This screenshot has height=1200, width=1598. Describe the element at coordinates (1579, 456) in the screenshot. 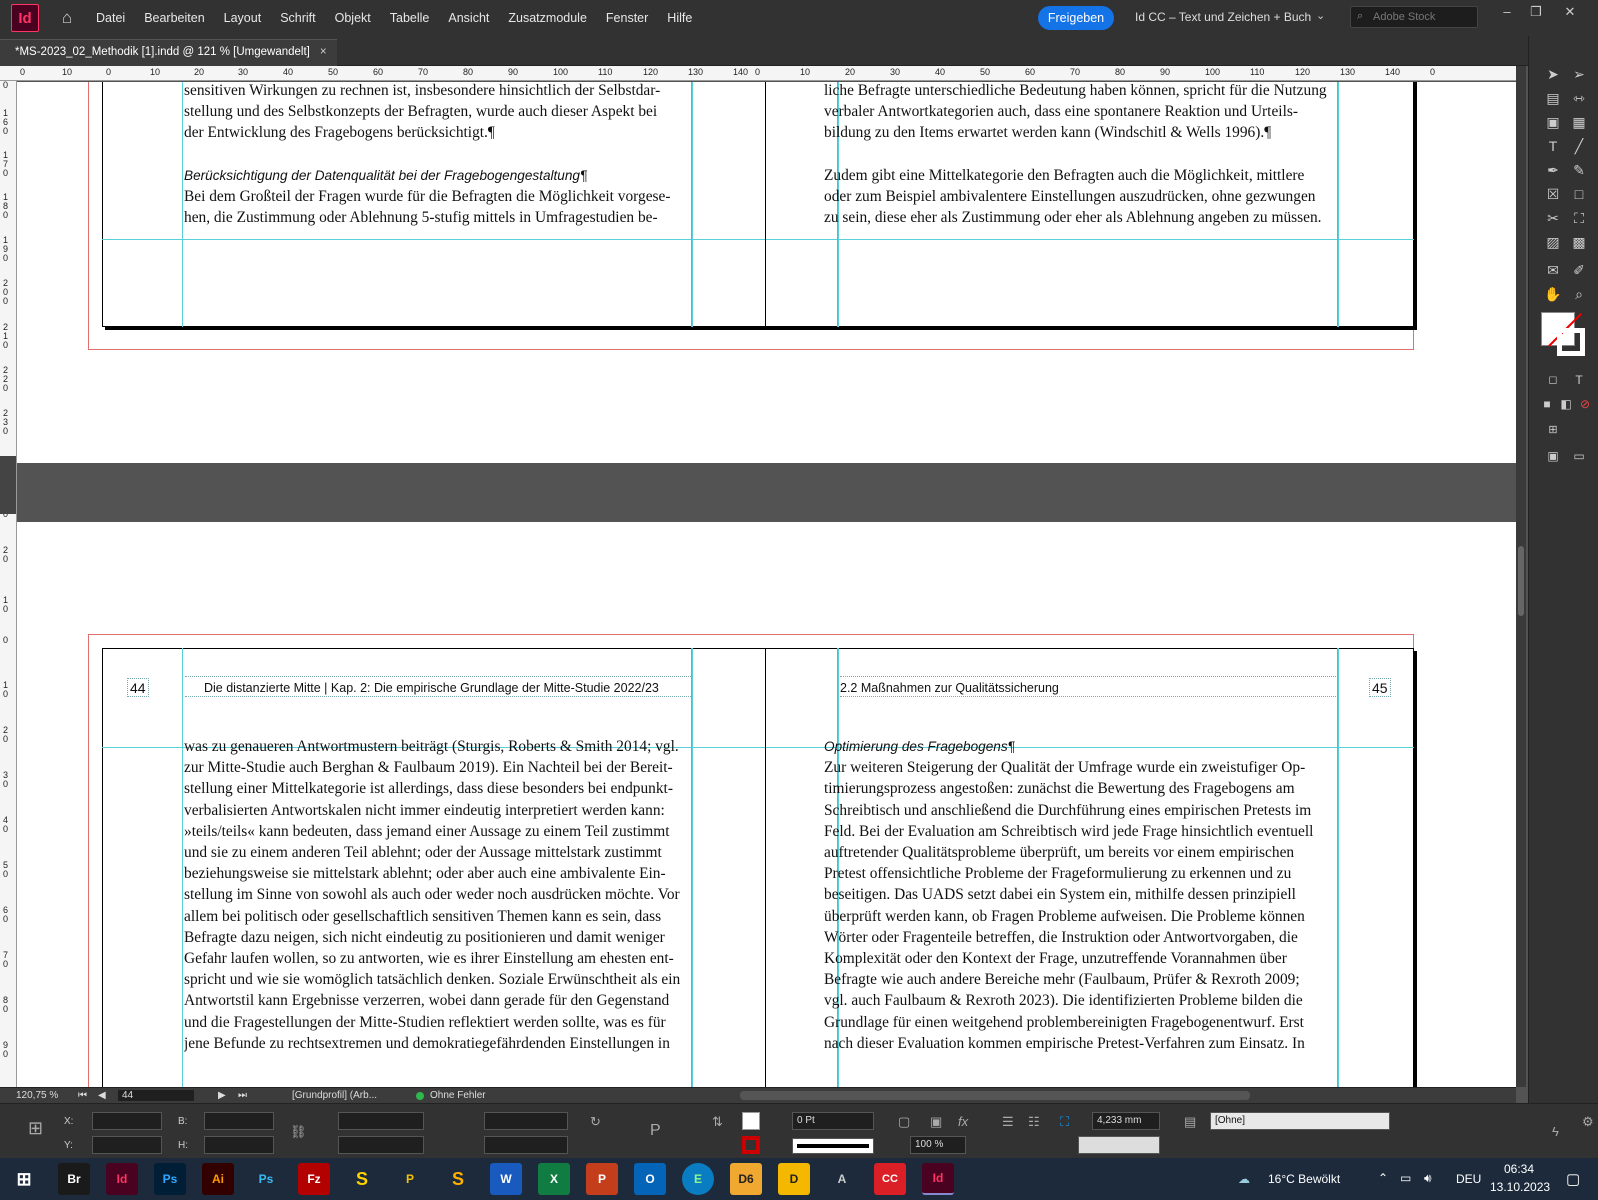

I see `presentation-mode-icon: ▭` at that location.